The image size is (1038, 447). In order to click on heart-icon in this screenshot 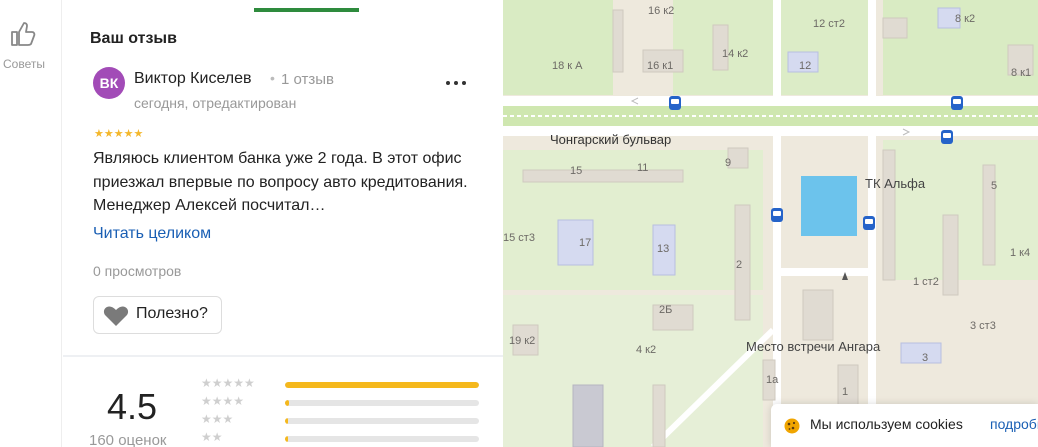, I will do `click(116, 316)`.